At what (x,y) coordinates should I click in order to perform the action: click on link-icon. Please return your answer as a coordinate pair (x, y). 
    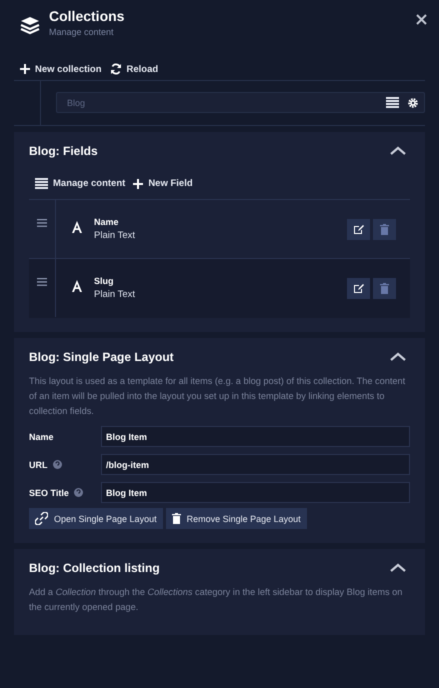
    Looking at the image, I should click on (41, 518).